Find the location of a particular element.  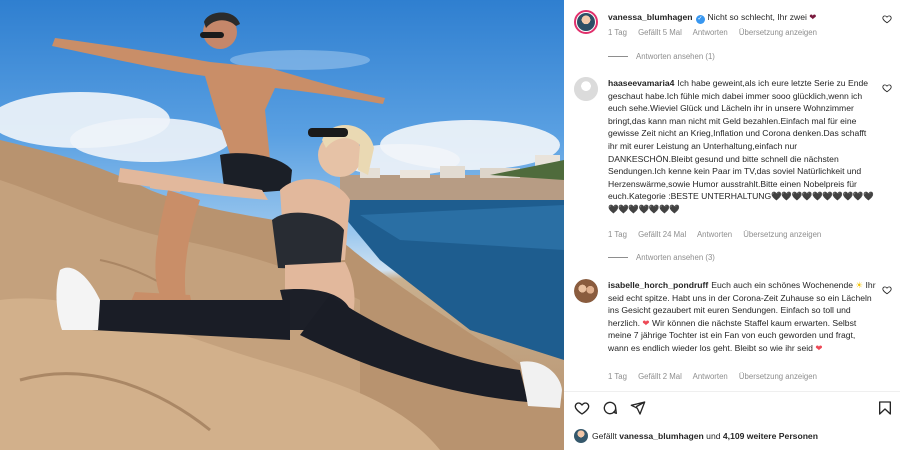

action-bar is located at coordinates (737, 410).